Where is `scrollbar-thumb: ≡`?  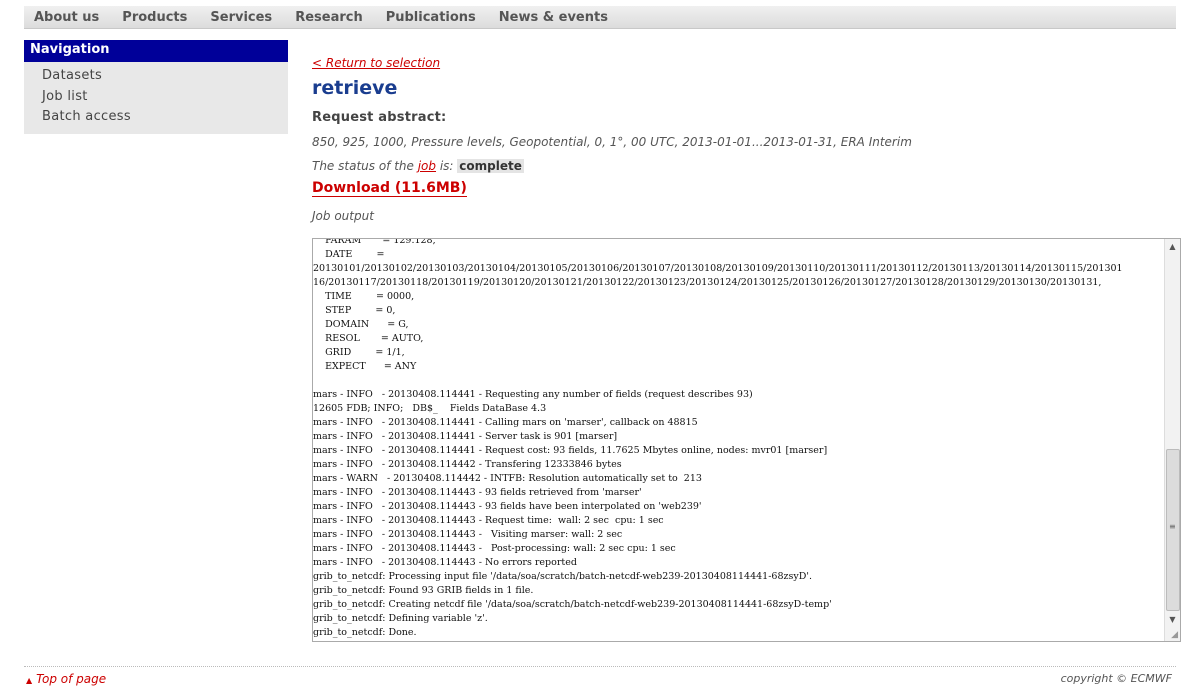 scrollbar-thumb: ≡ is located at coordinates (1173, 530).